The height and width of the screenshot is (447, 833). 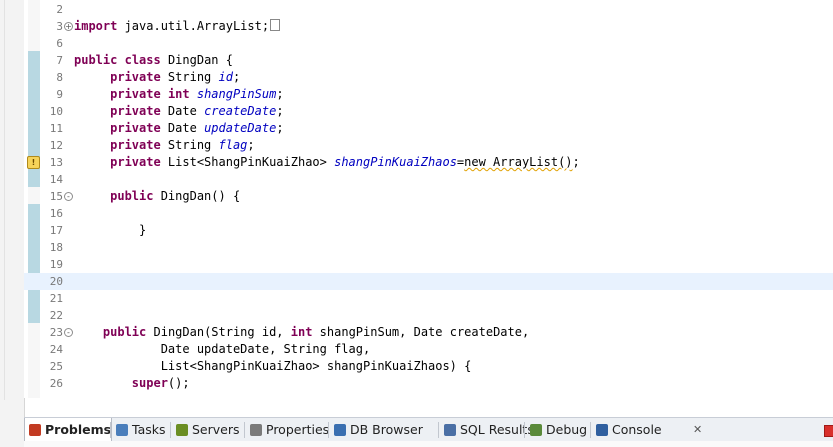 What do you see at coordinates (428, 111) in the screenshot?
I see `code-line: 10 private Date createDate;` at bounding box center [428, 111].